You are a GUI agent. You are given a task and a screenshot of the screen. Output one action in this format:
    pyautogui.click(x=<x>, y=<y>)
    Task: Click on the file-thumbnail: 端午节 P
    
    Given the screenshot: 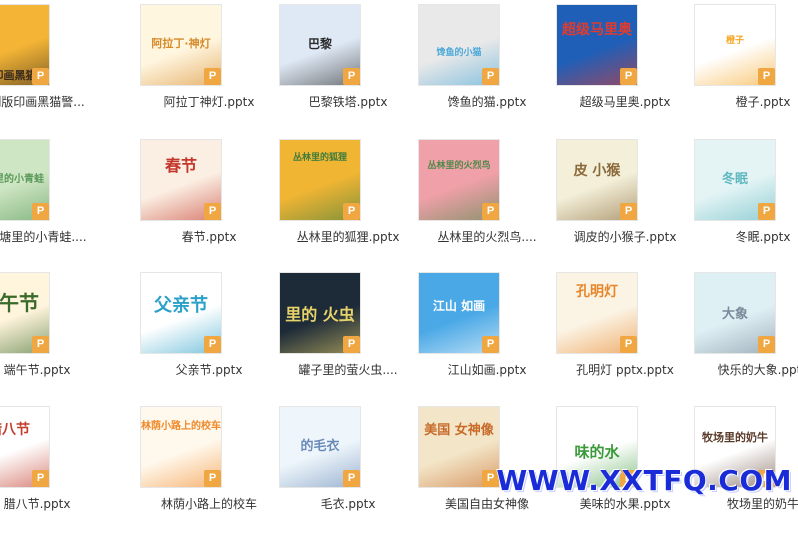 What is the action you would take?
    pyautogui.click(x=25, y=313)
    